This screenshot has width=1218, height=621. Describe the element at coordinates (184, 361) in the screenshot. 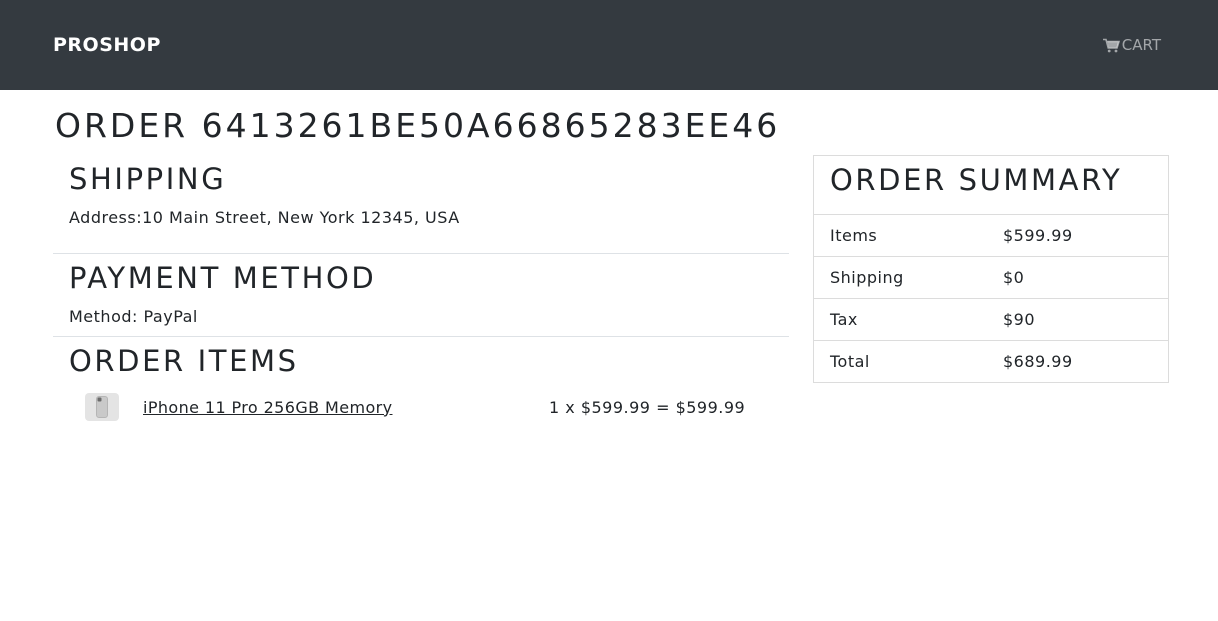

I see `order-items-heading: ORDER ITEMS` at that location.